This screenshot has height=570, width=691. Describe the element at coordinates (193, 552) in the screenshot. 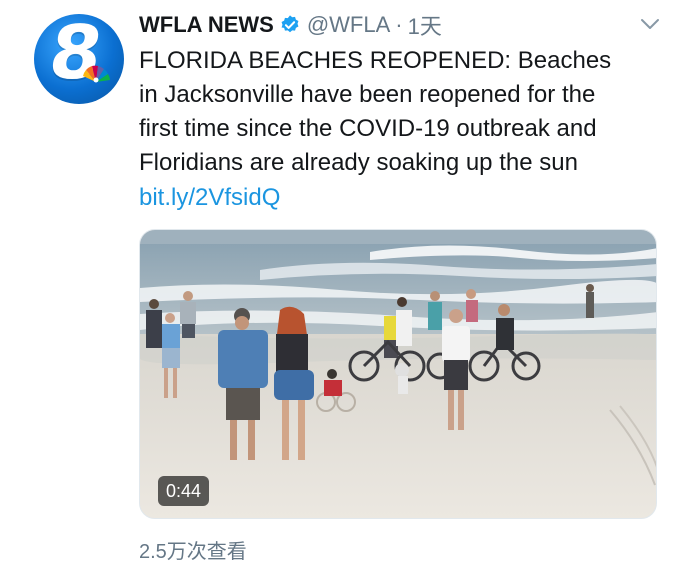

I see `view-count: 2.5万次查看` at that location.